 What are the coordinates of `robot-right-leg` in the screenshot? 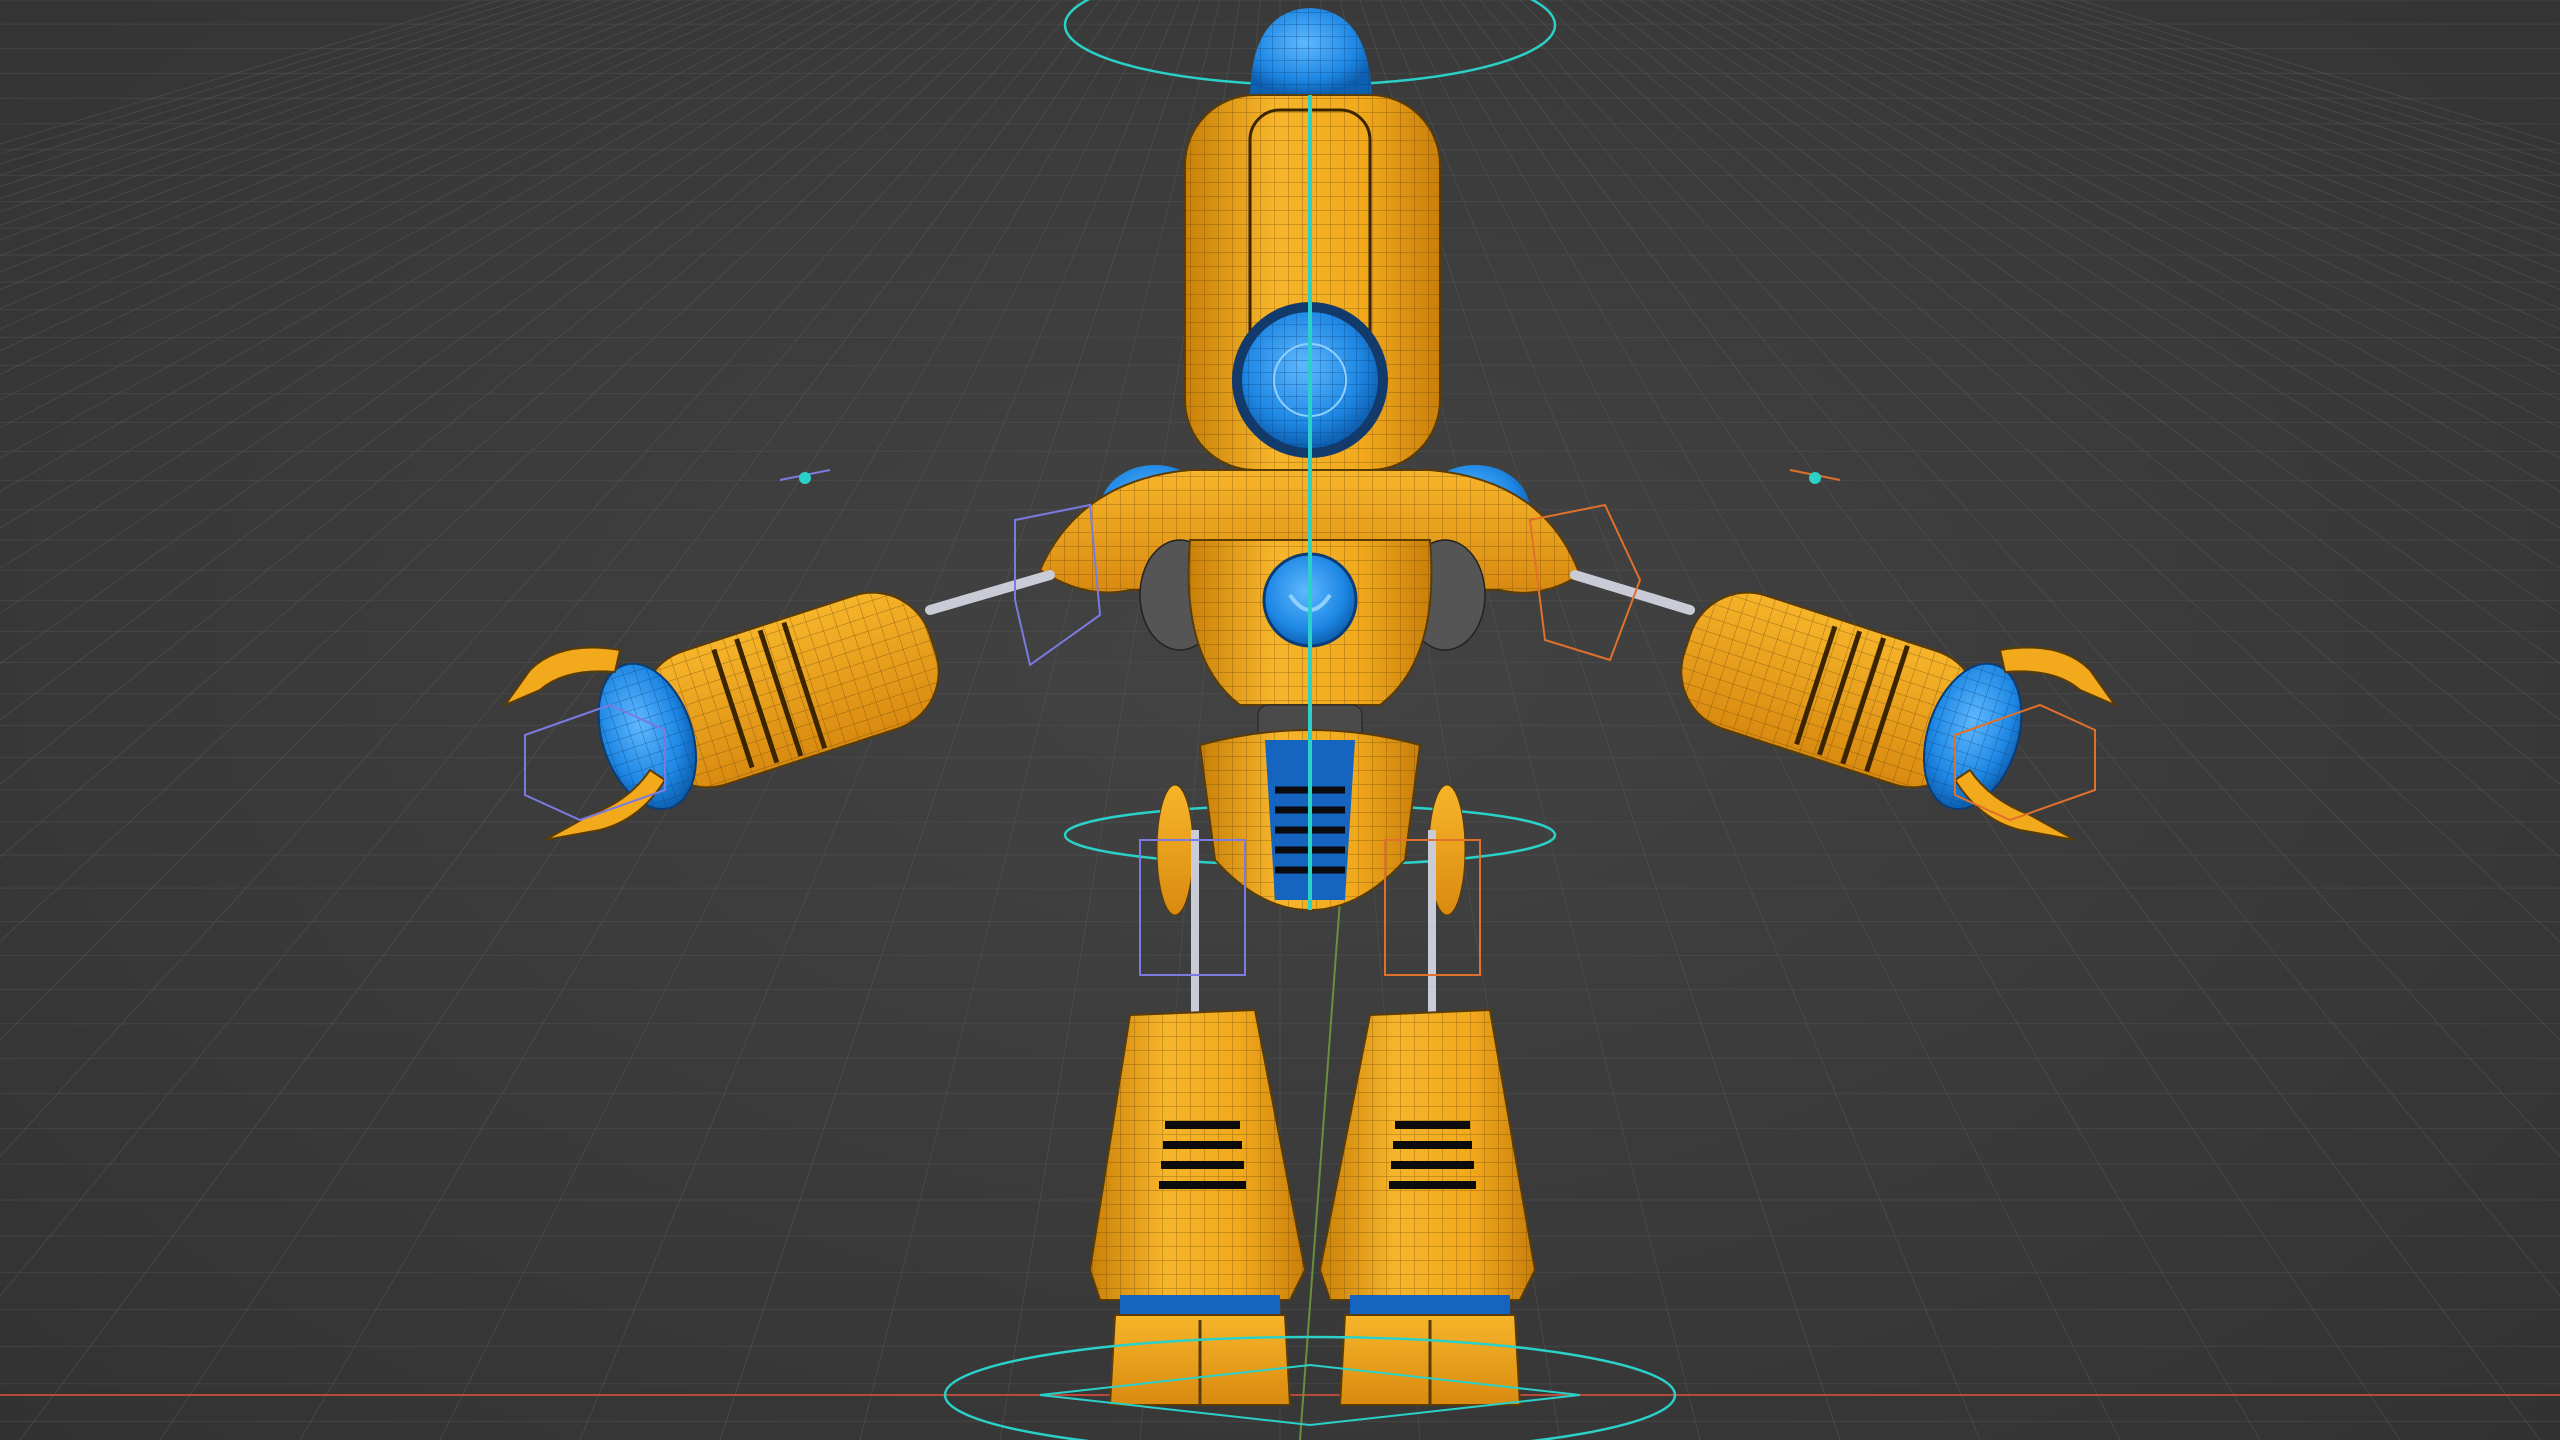 It's located at (1427, 1118).